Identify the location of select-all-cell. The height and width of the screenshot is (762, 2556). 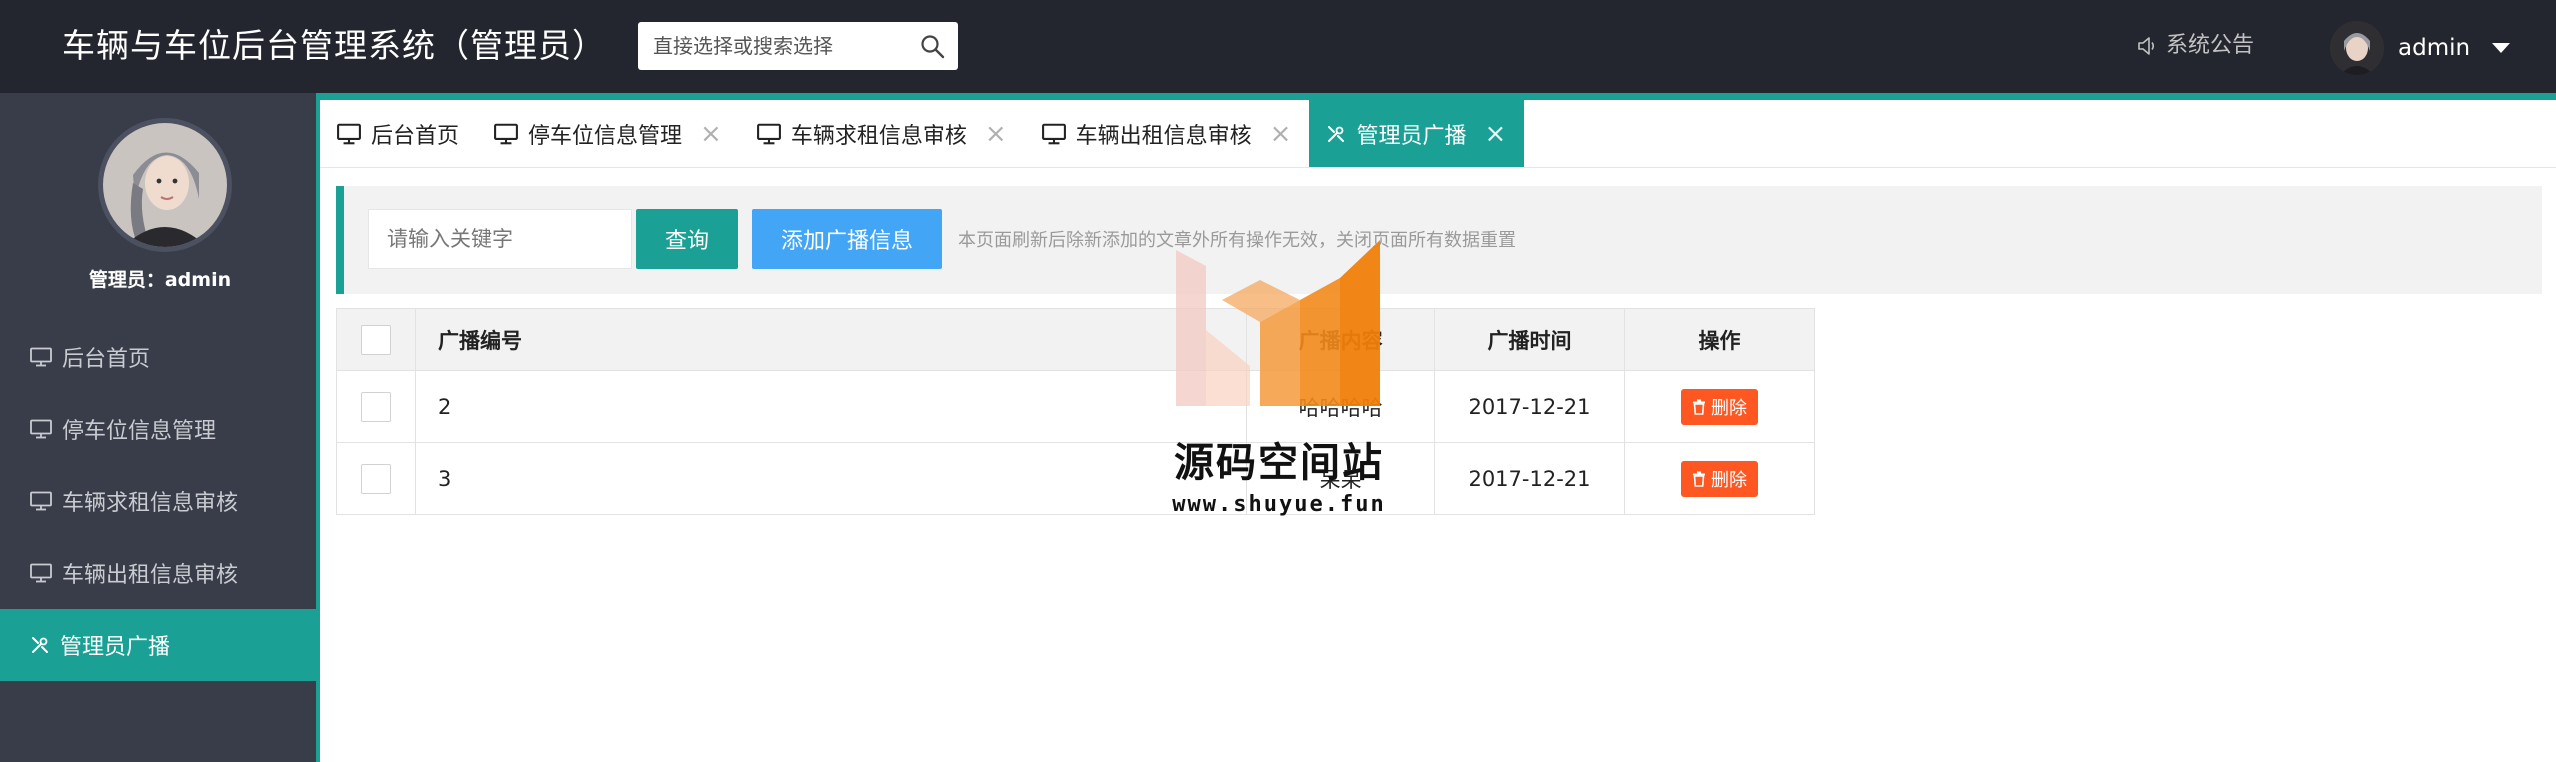
(376, 339).